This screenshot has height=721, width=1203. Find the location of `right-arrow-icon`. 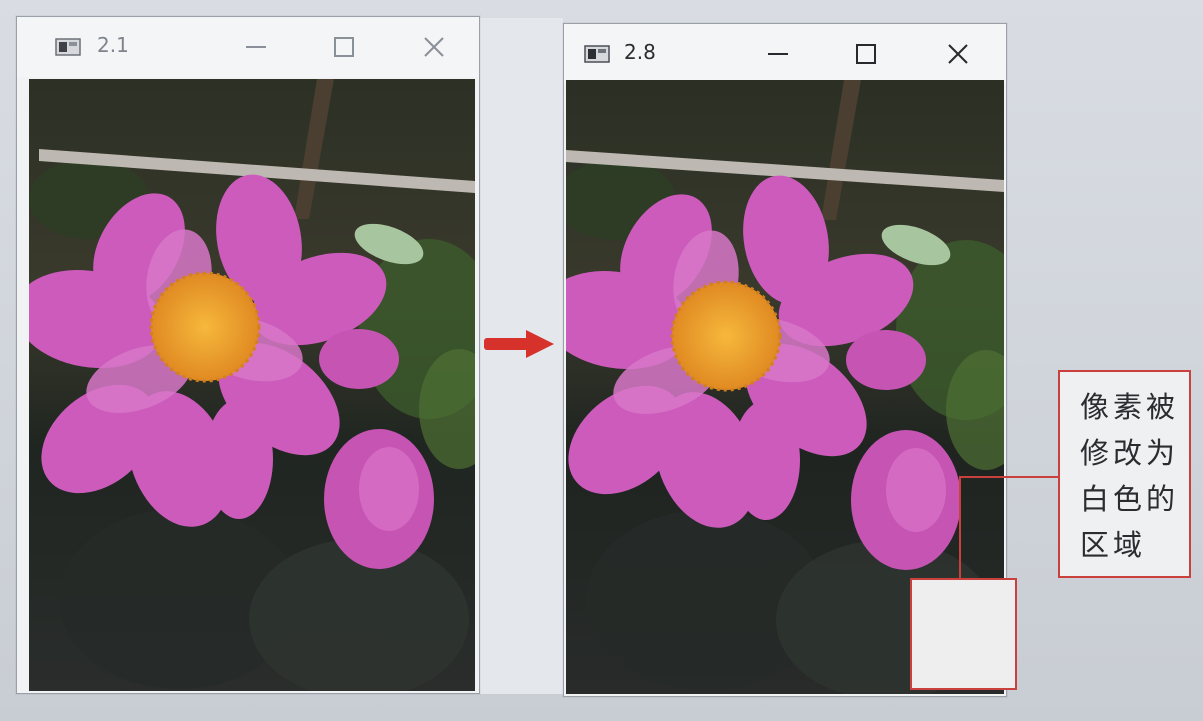

right-arrow-icon is located at coordinates (519, 344).